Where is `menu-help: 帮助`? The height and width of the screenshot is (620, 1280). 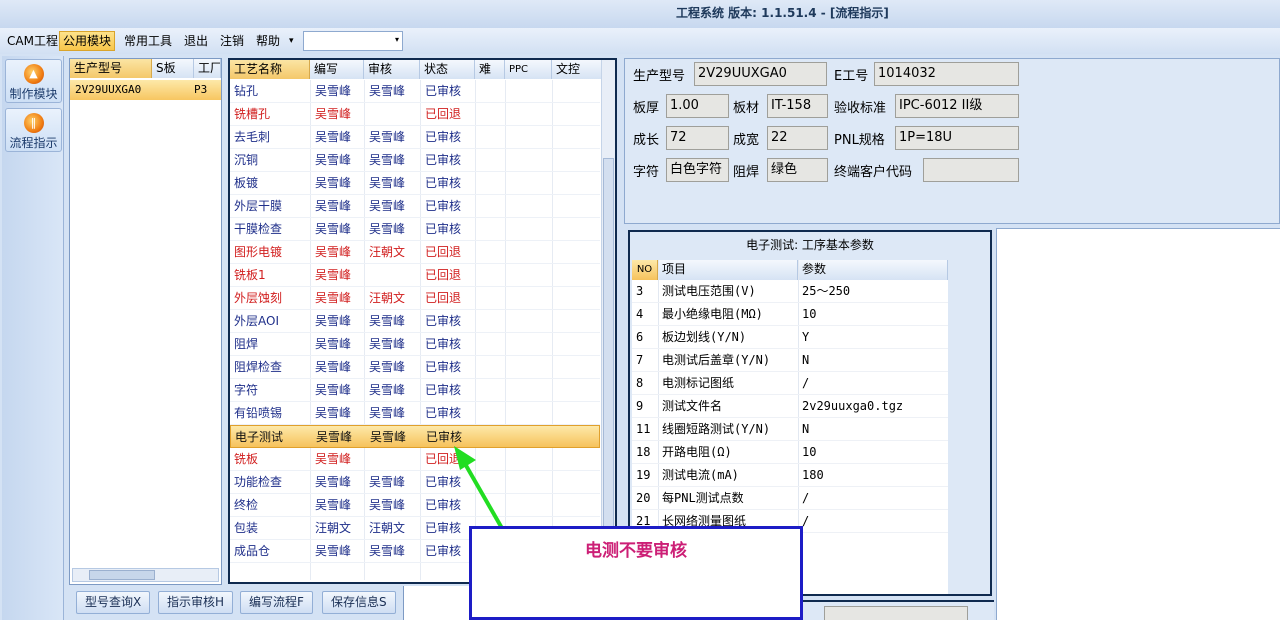 menu-help: 帮助 is located at coordinates (268, 41).